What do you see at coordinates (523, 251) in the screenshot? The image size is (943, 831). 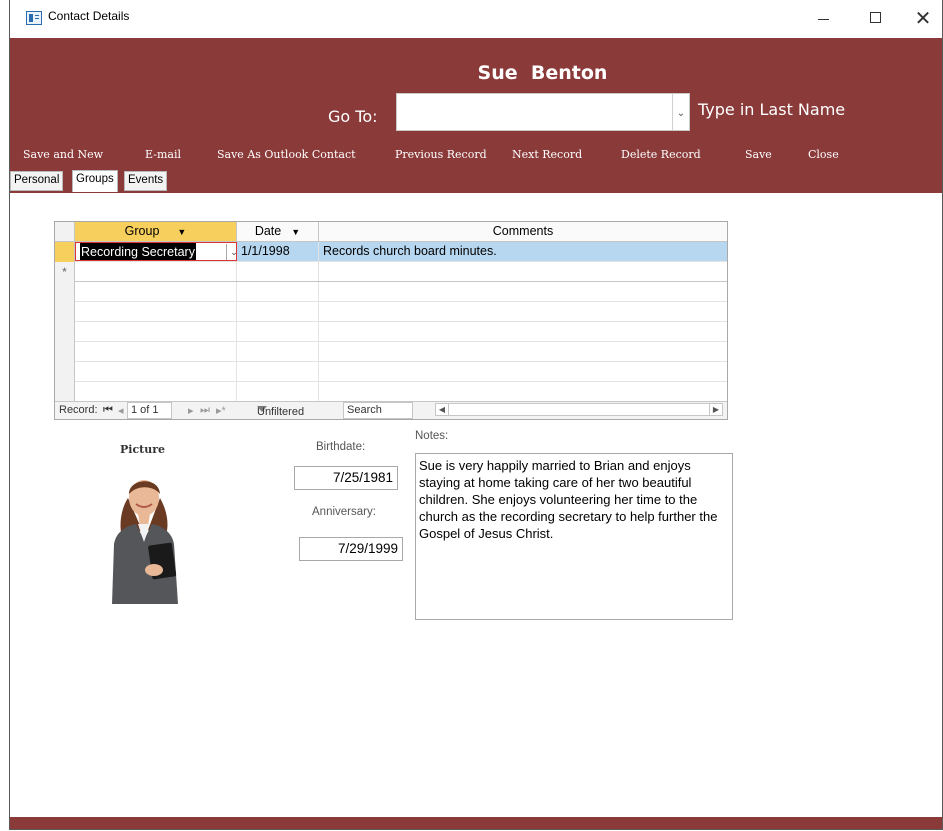 I see `comments-cell: Records church board minutes.` at bounding box center [523, 251].